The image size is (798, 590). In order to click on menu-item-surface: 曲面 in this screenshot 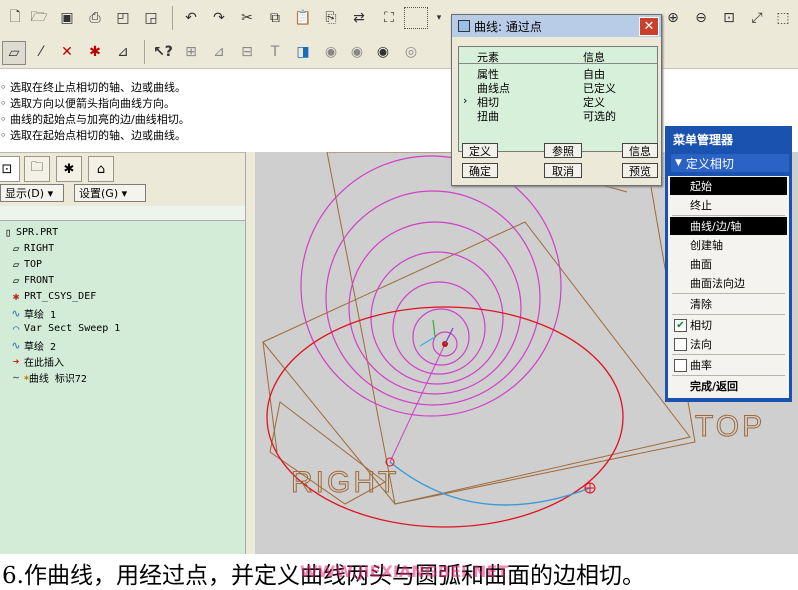, I will do `click(728, 264)`.